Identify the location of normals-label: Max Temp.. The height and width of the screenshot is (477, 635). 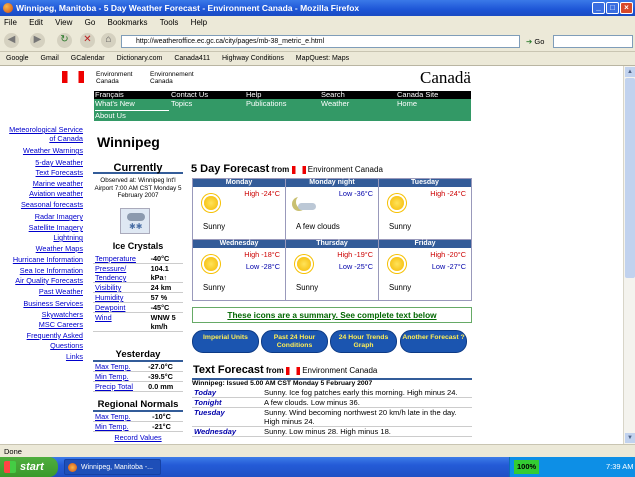
(121, 417).